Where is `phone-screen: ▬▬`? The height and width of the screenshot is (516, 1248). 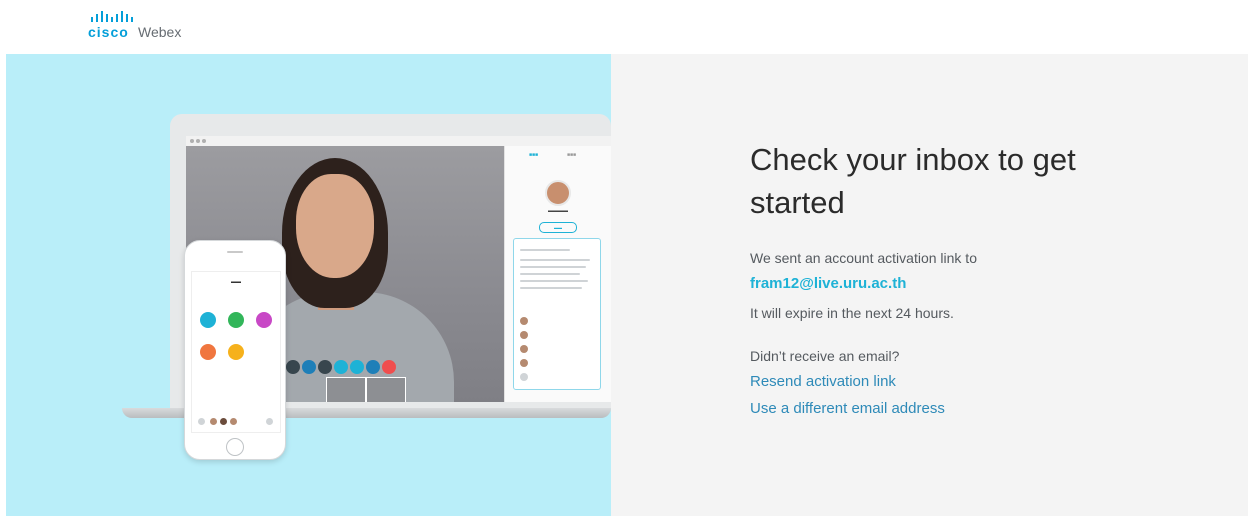 phone-screen: ▬▬ is located at coordinates (236, 352).